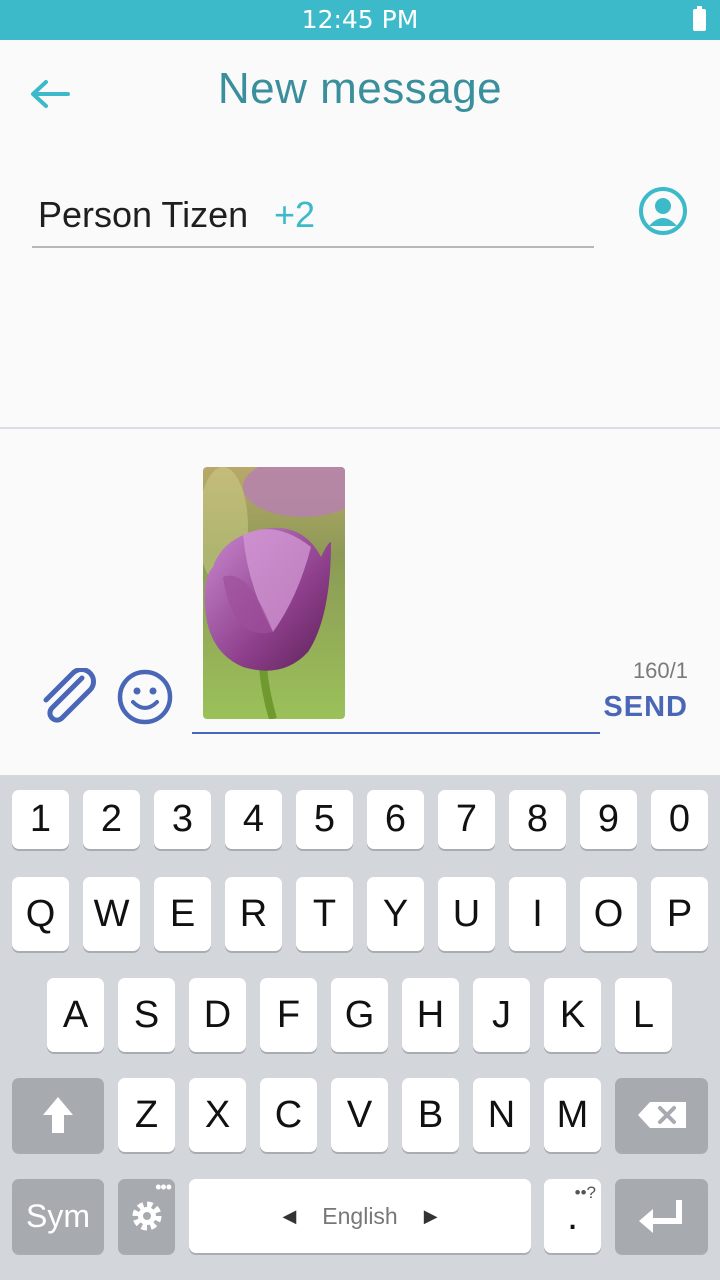 The height and width of the screenshot is (1280, 720). What do you see at coordinates (143, 214) in the screenshot?
I see `recipient-name: Person Tizen` at bounding box center [143, 214].